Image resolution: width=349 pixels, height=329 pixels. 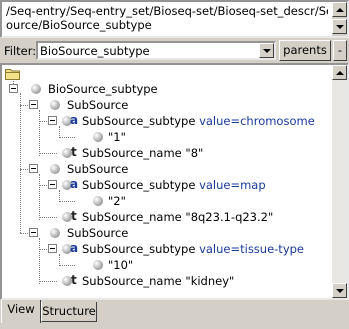 What do you see at coordinates (251, 249) in the screenshot?
I see `node-attribute: value=tissue-type` at bounding box center [251, 249].